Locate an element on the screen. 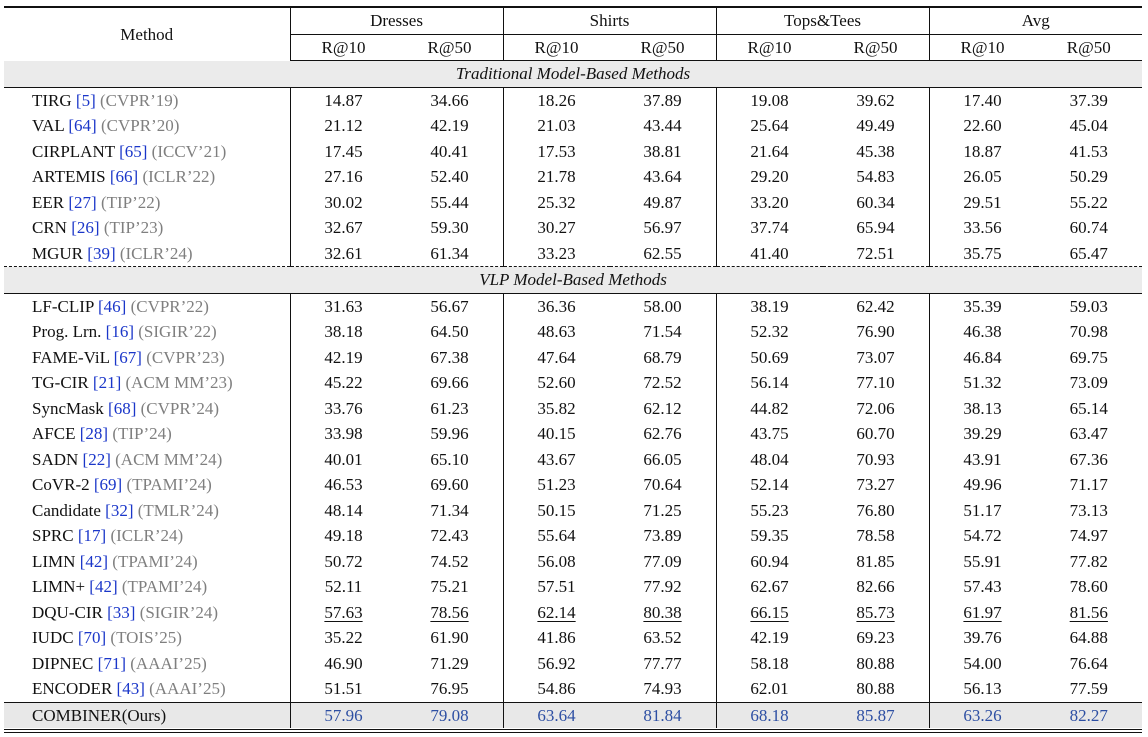 This screenshot has width=1148, height=737. value-cell: 51.17 is located at coordinates (982, 510).